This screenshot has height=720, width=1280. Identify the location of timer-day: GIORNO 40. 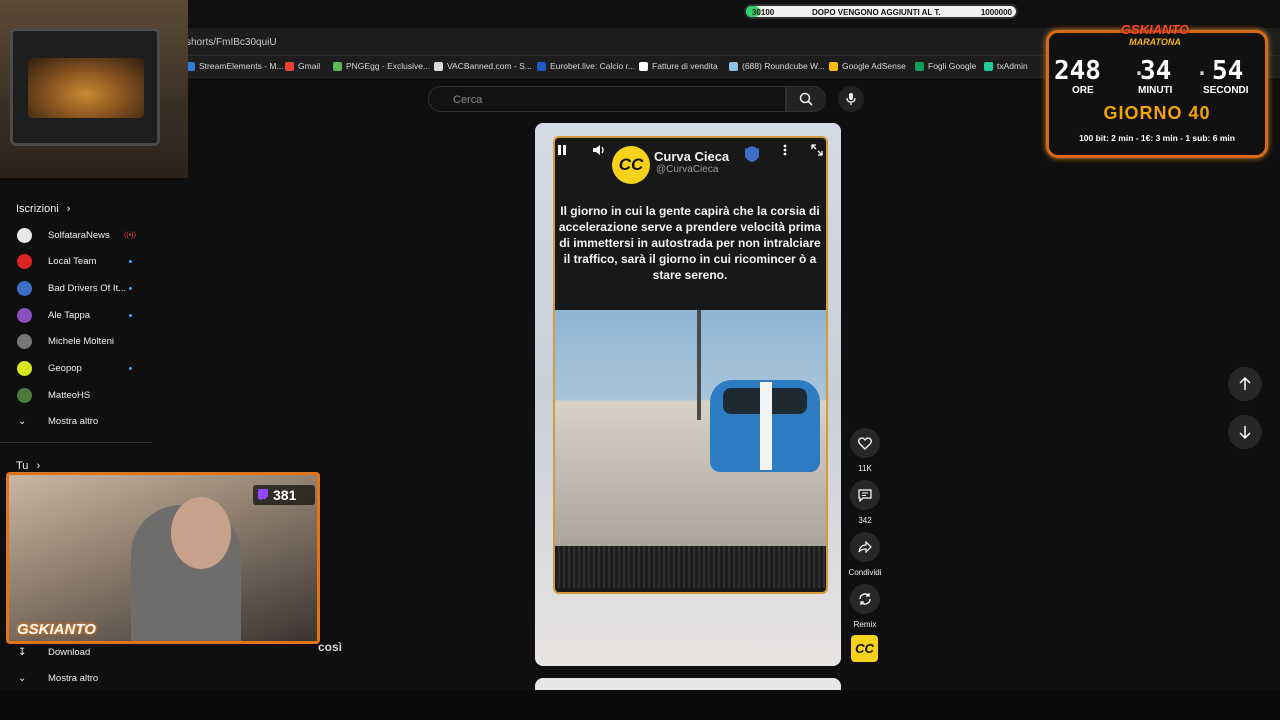
(1157, 113).